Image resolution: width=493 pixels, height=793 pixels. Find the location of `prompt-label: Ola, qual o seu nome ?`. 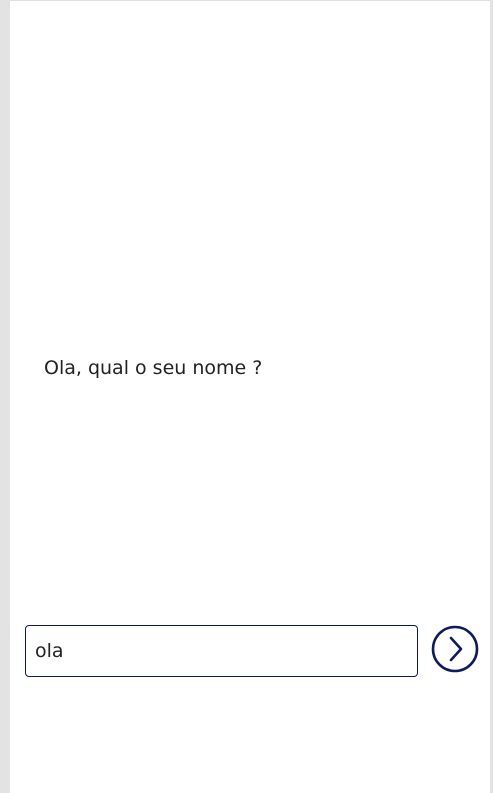

prompt-label: Ola, qual o seu nome ? is located at coordinates (153, 368).